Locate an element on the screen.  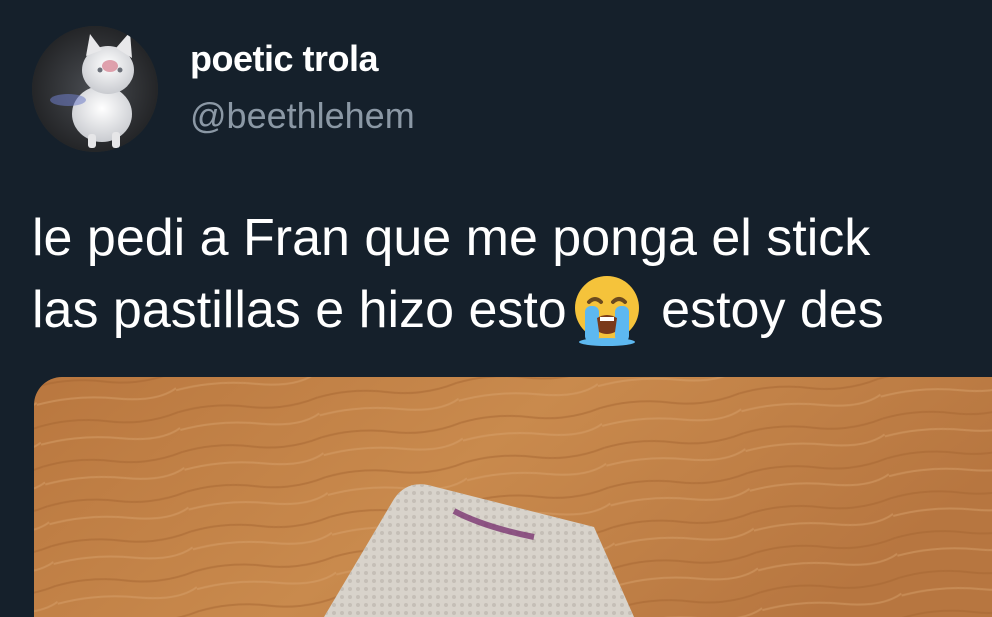
tweet-text-line-2-end: estoy des is located at coordinates (765, 310).